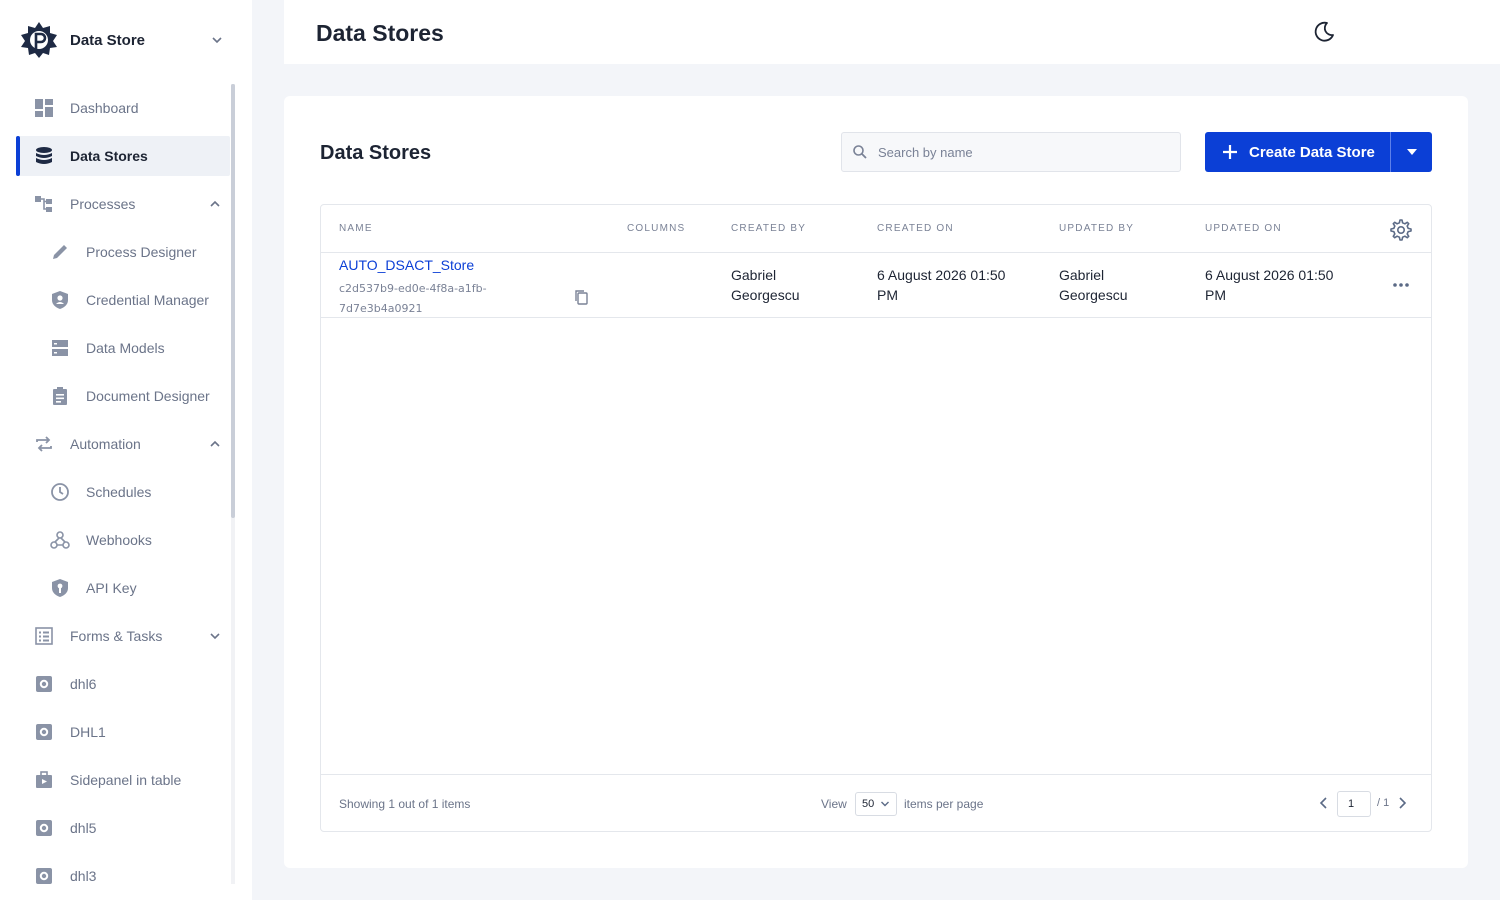  Describe the element at coordinates (44, 204) in the screenshot. I see `processes-icon` at that location.